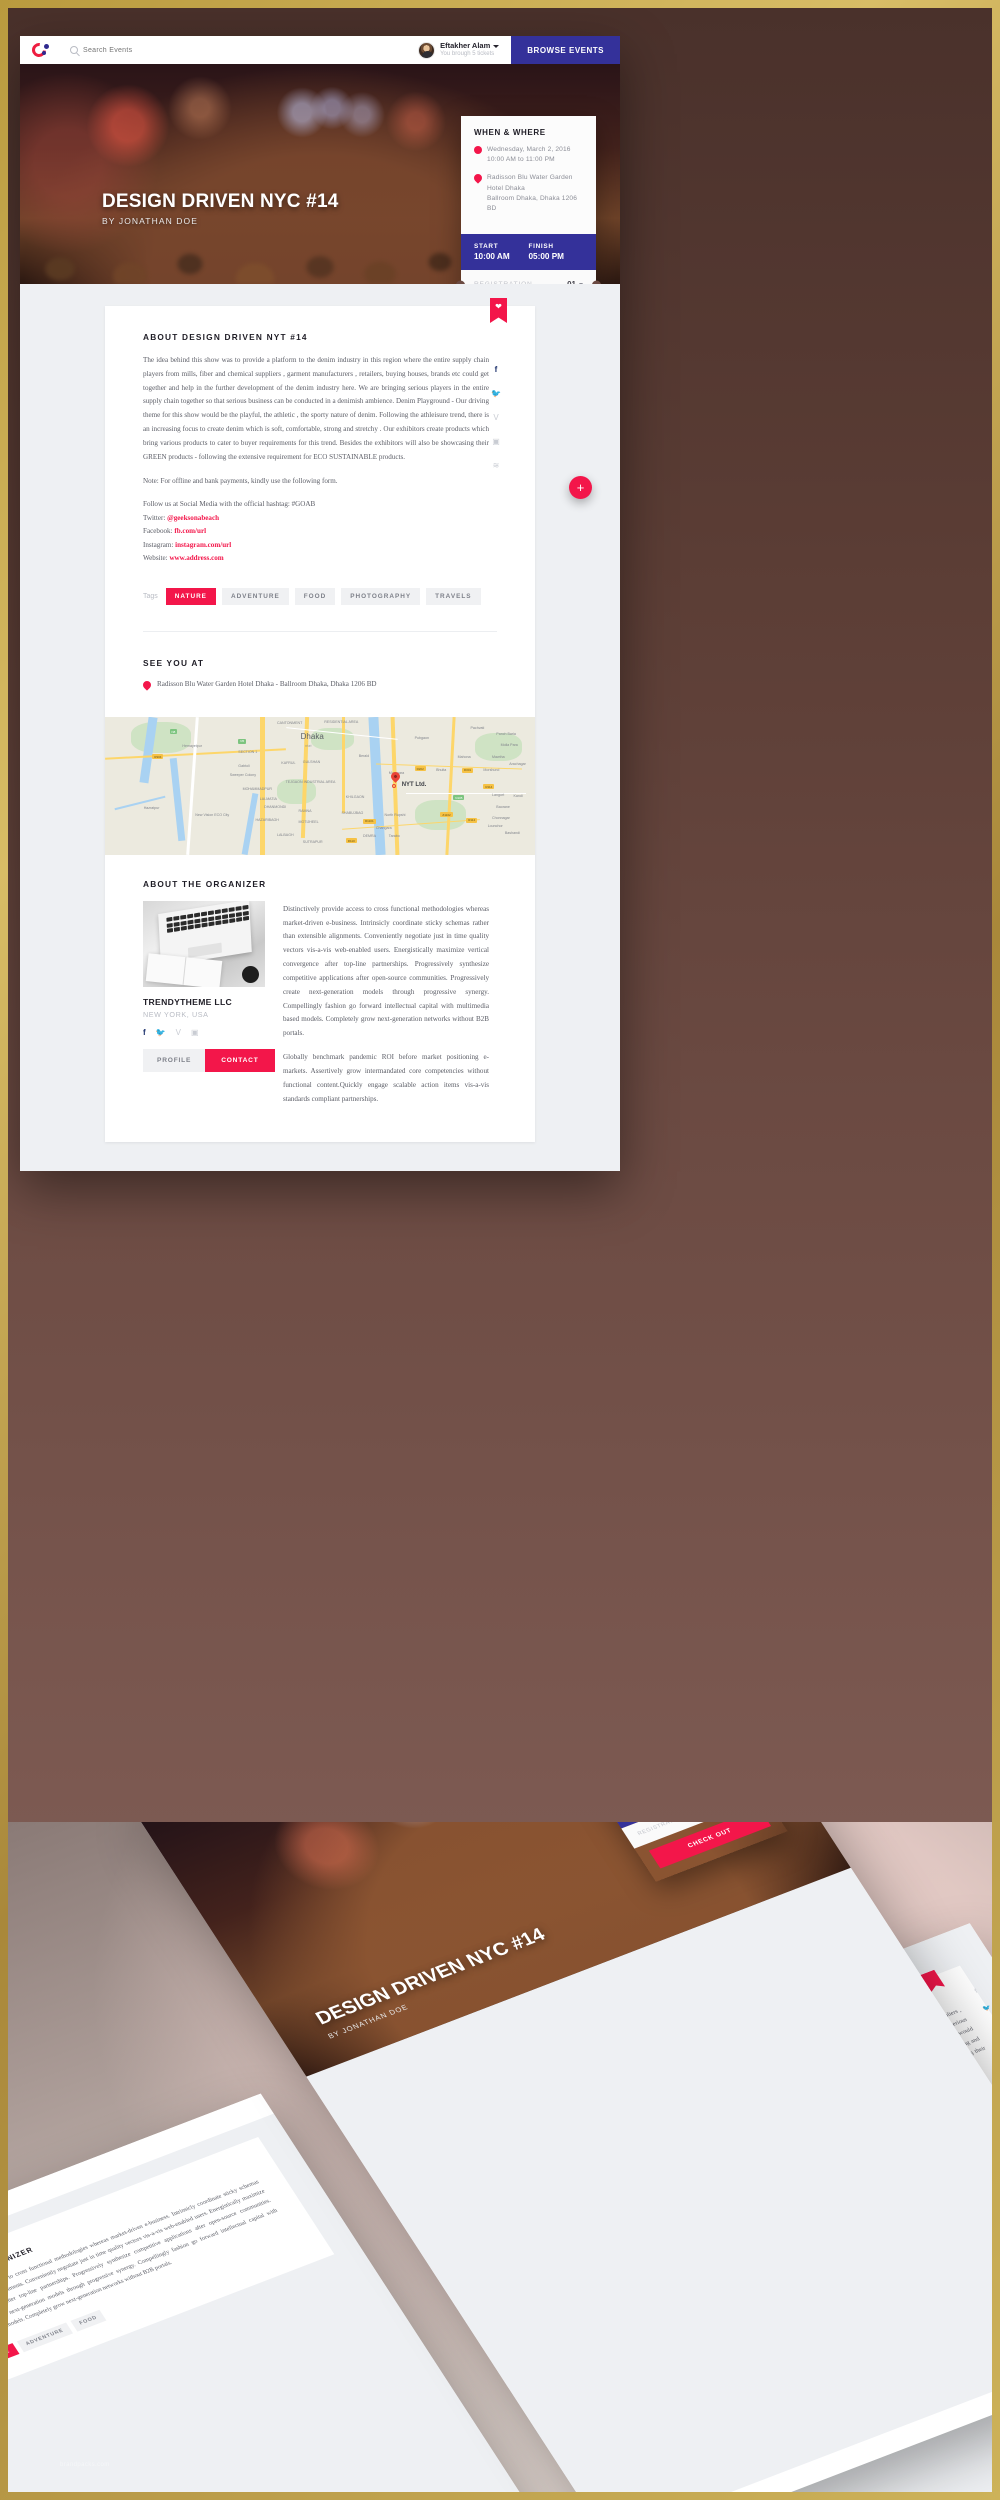 The image size is (1000, 2500). What do you see at coordinates (381, 596) in the screenshot?
I see `tag-photography: PHOTOGRAPHY` at bounding box center [381, 596].